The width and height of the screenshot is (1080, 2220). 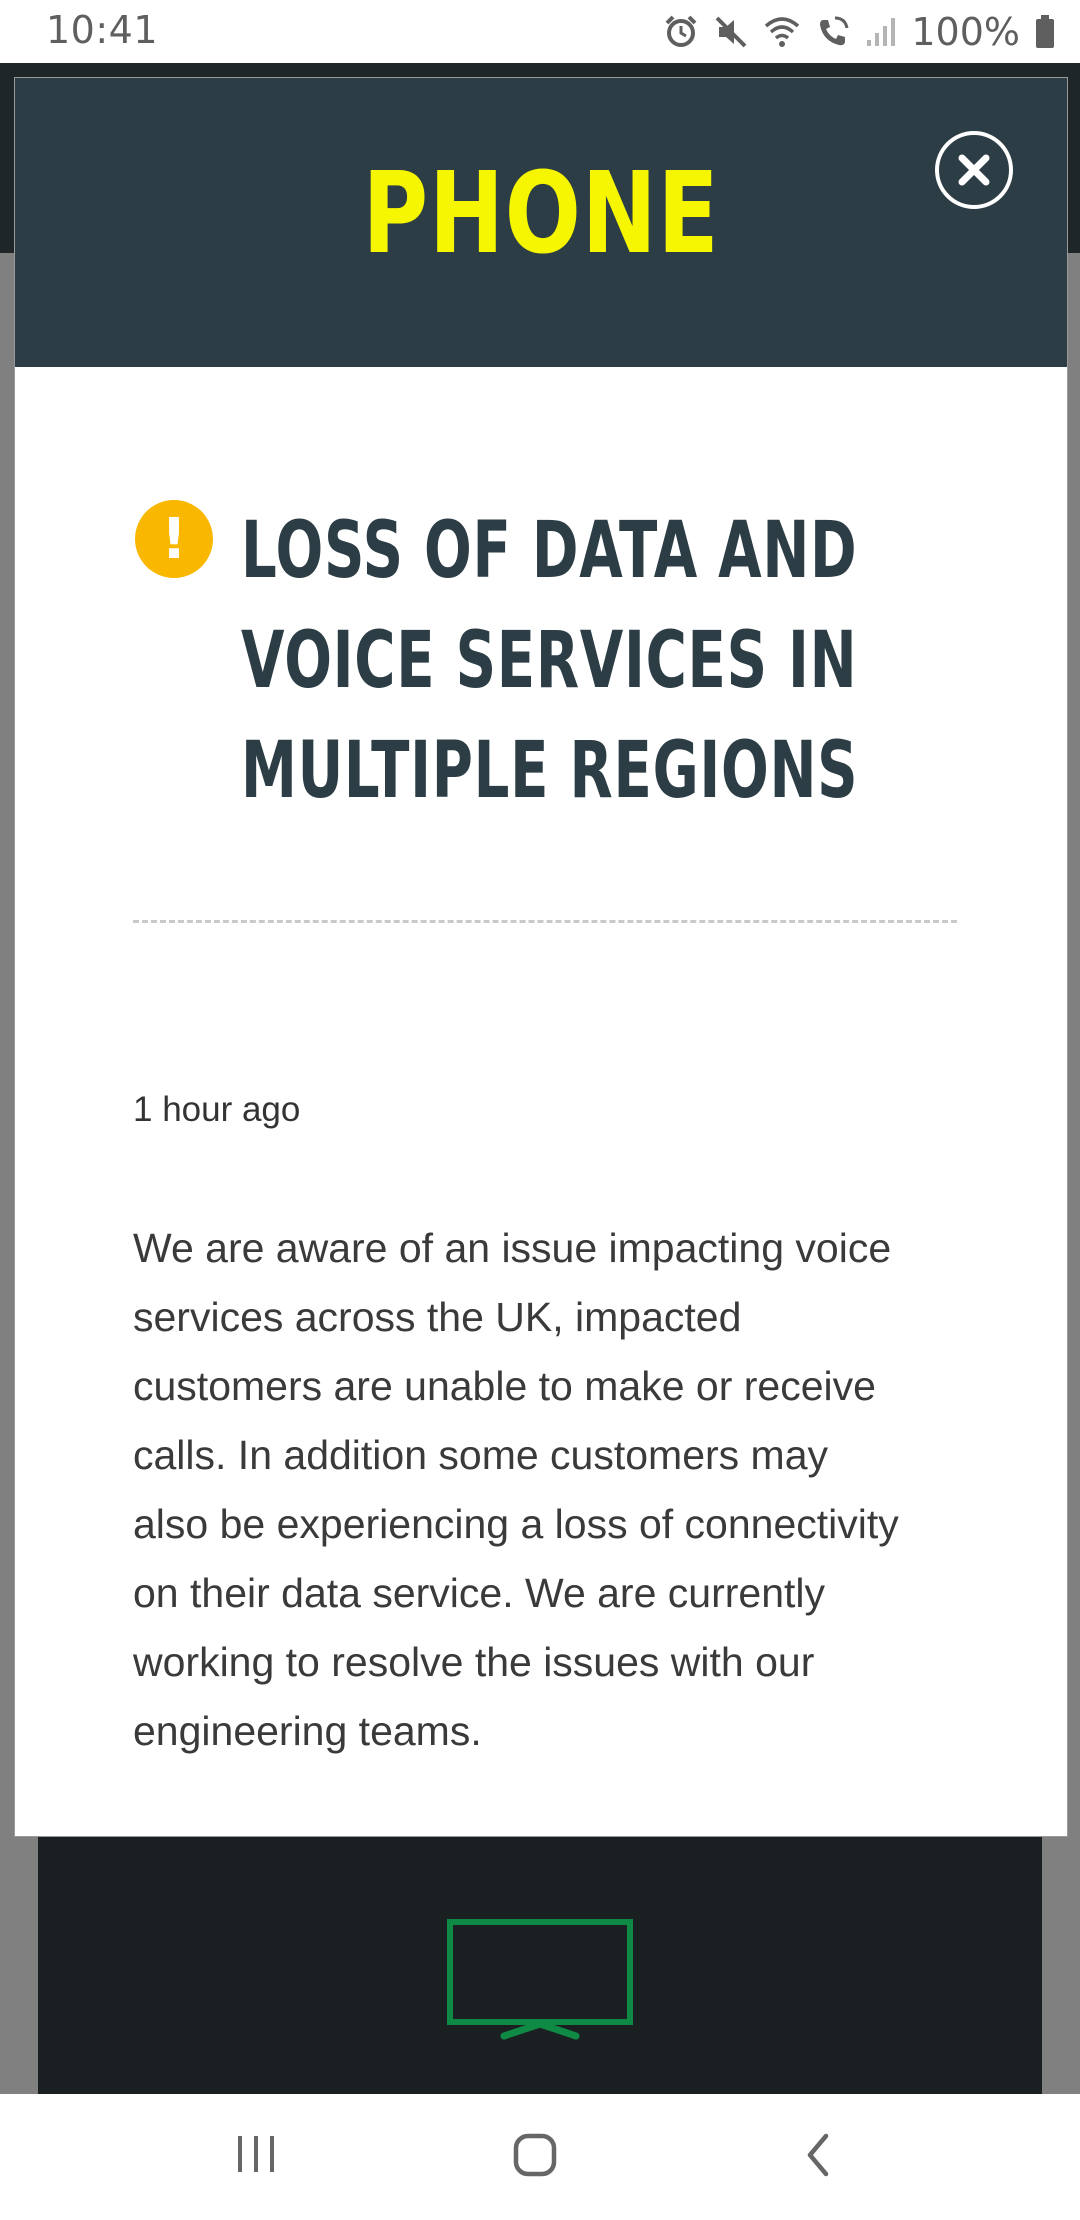 I want to click on back-icon, so click(x=818, y=2155).